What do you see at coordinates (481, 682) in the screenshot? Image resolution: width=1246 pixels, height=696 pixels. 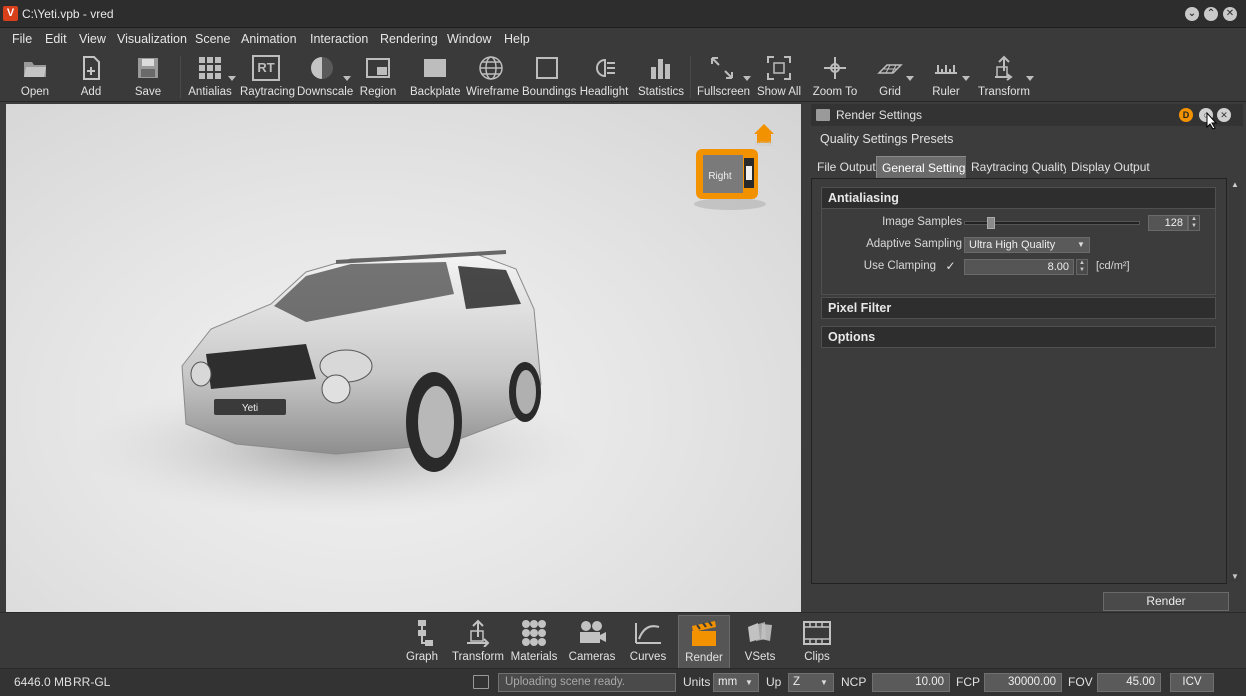 I see `terminal-icon` at bounding box center [481, 682].